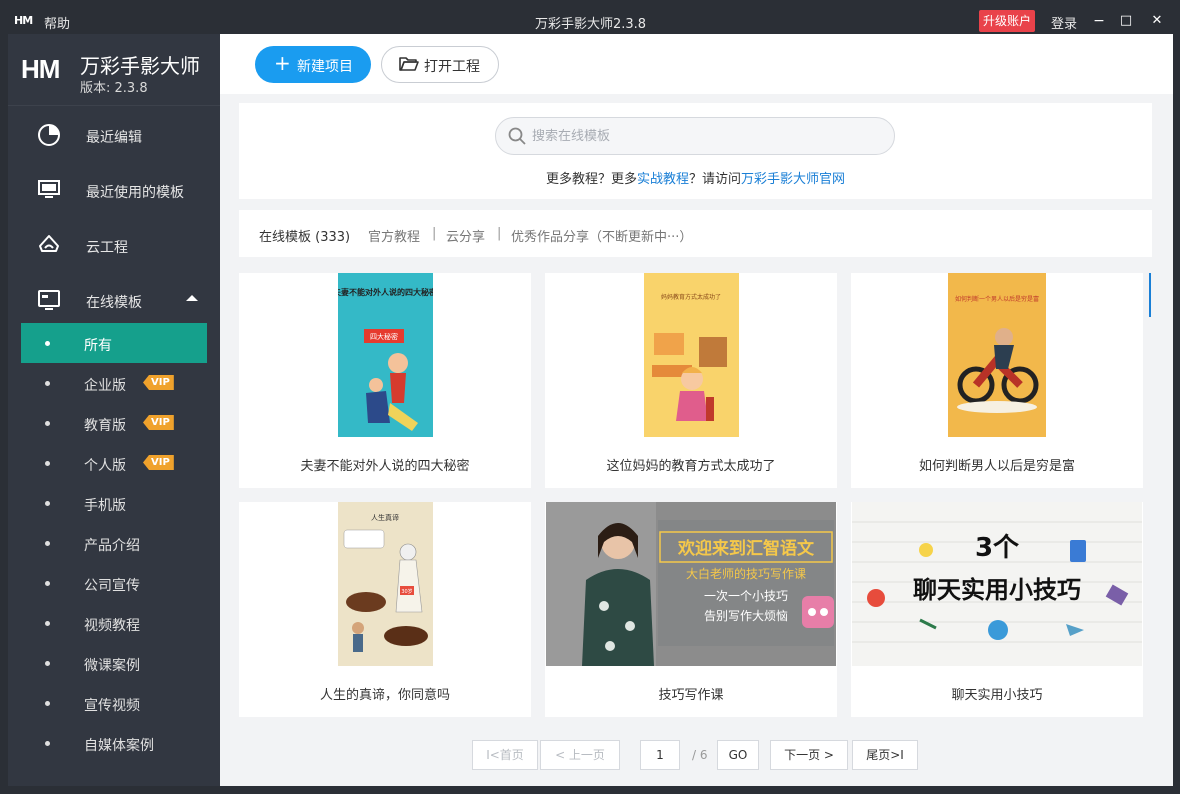 The image size is (1180, 794). I want to click on close-button: ✕, so click(1157, 21).